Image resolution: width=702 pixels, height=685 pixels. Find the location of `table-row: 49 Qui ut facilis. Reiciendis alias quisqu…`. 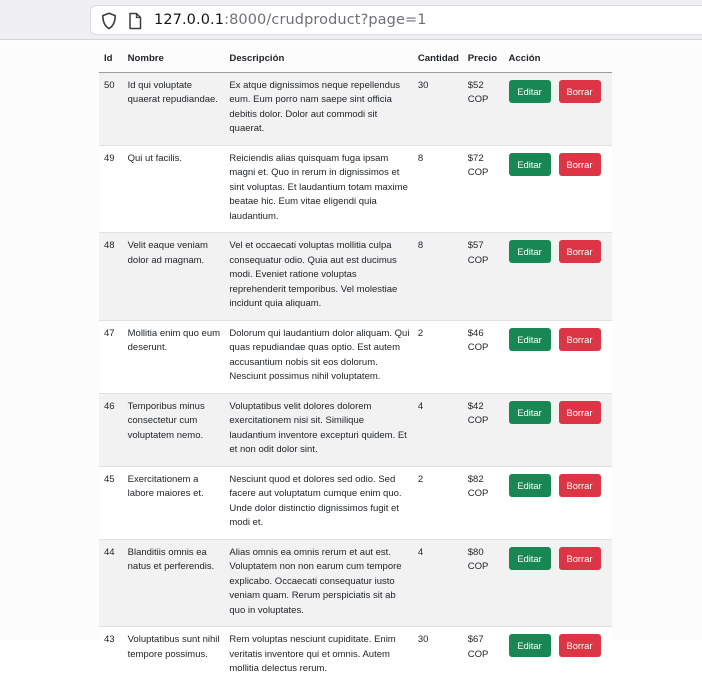

table-row: 49 Qui ut facilis. Reiciendis alias quisqu… is located at coordinates (355, 188).